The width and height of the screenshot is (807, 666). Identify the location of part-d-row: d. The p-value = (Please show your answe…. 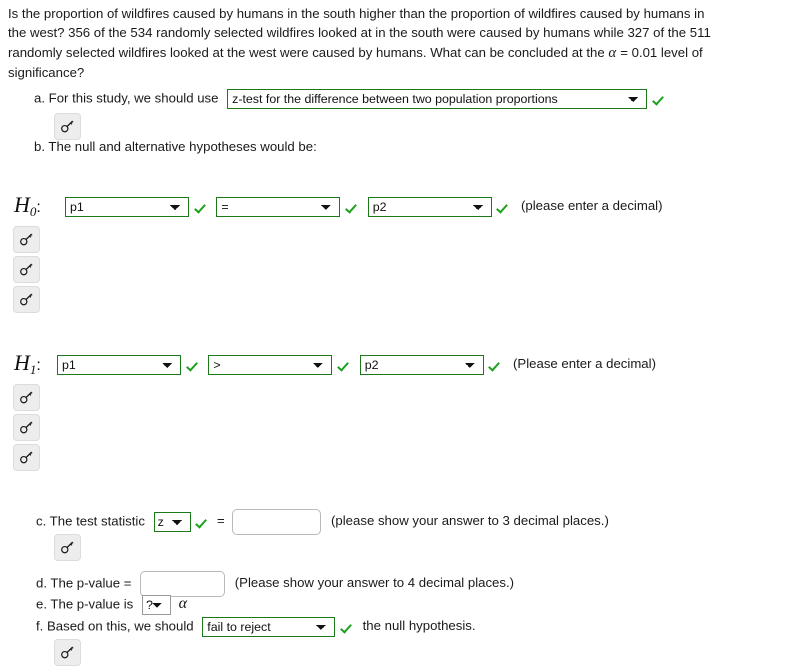
(275, 584).